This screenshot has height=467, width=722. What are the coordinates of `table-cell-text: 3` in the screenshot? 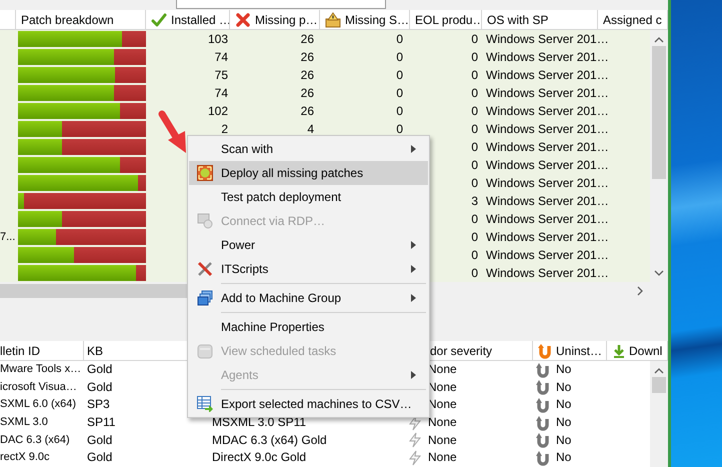 It's located at (474, 201).